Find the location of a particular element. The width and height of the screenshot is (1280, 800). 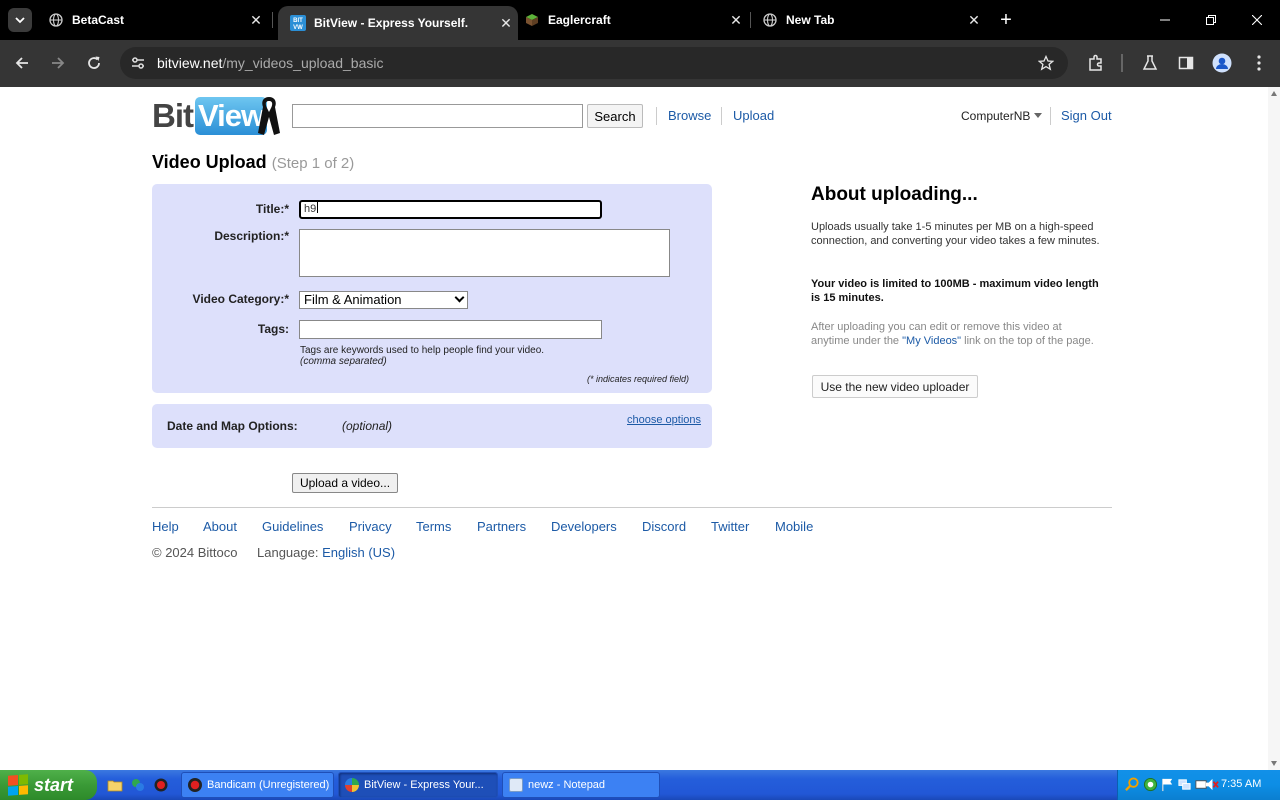

footer-link-about: About is located at coordinates (220, 526).